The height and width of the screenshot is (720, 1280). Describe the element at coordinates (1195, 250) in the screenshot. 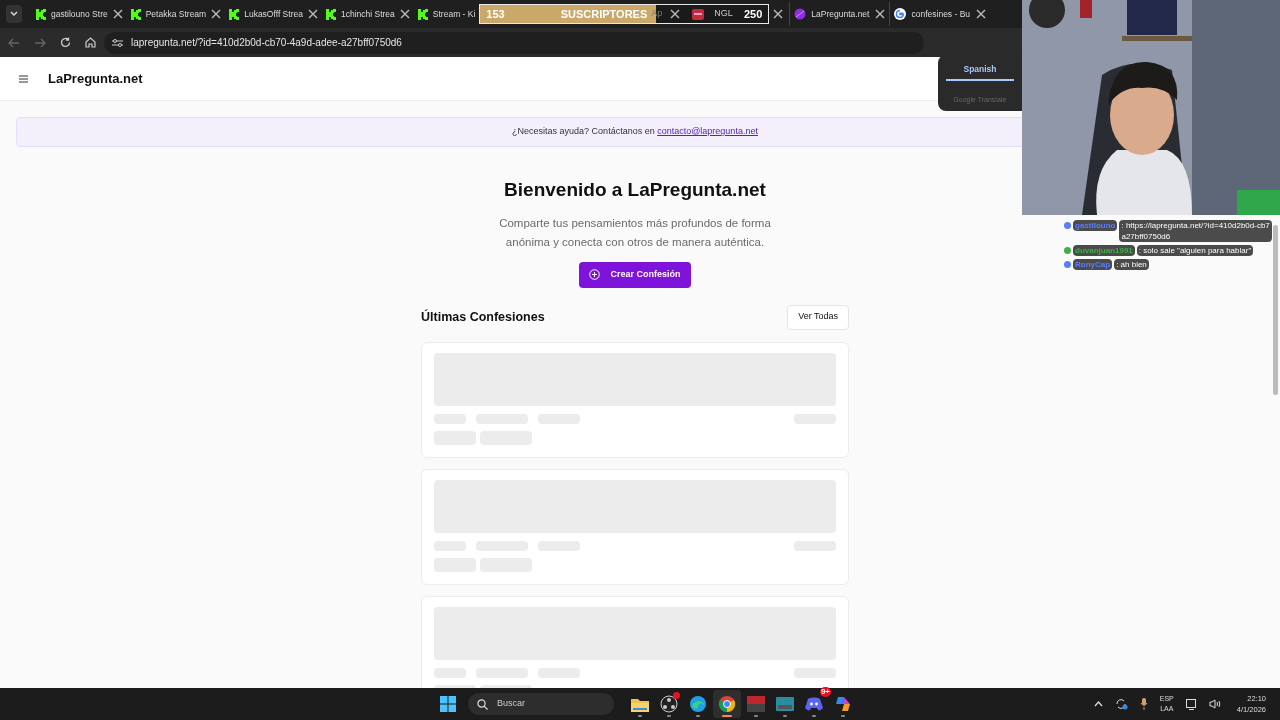

I see `chat-message: : solo sale "alguien para hablar"` at that location.